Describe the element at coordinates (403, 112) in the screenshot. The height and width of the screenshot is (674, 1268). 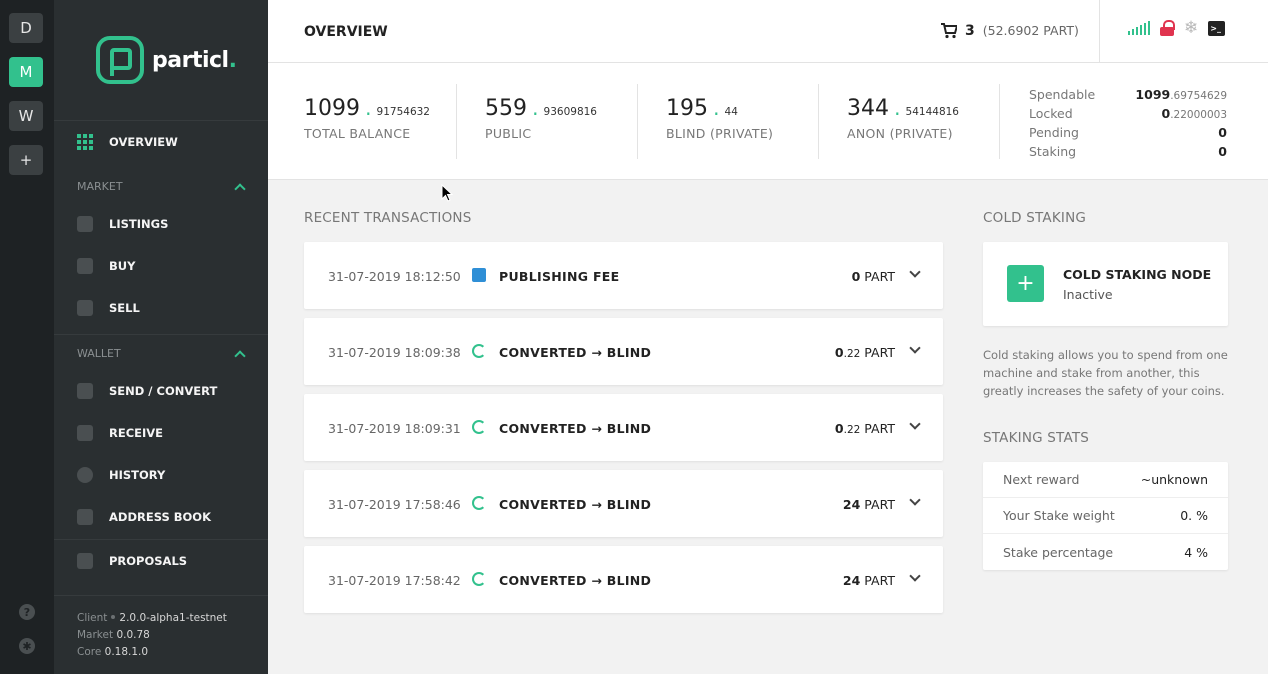
I see `balance-decimals: 91754632` at that location.